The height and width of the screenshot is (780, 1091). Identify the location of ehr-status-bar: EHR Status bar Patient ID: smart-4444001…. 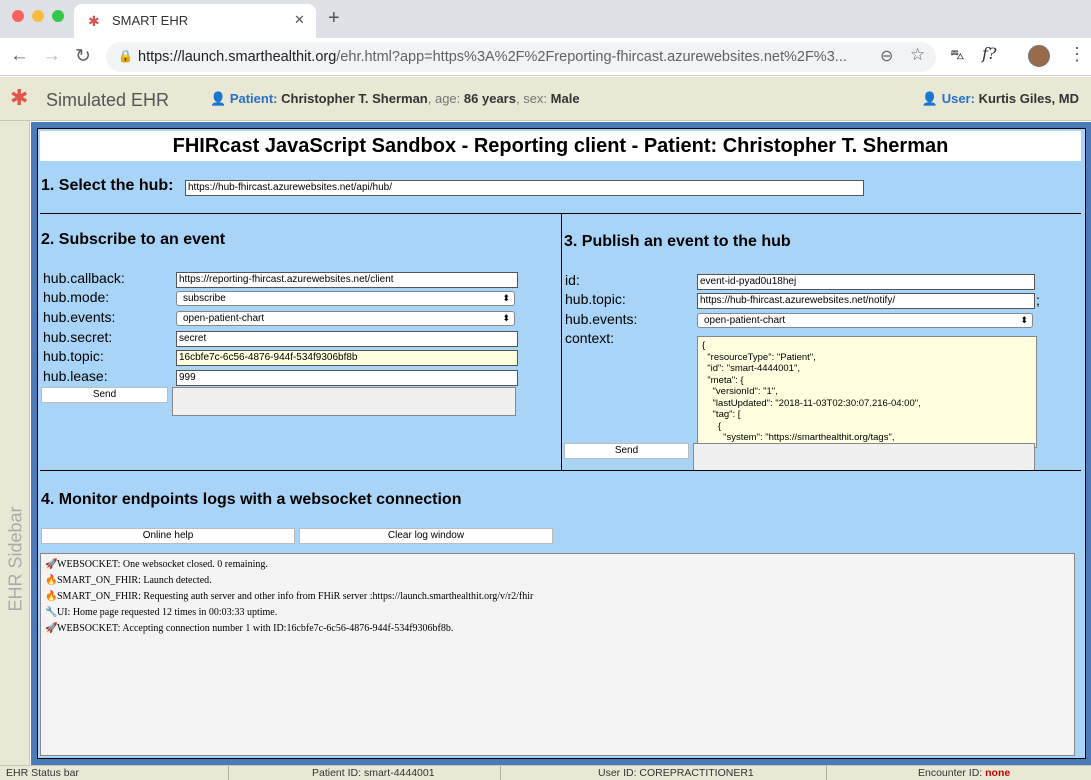
(545, 772).